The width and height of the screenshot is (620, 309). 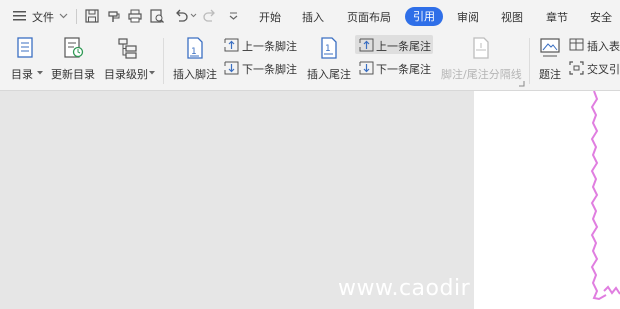 I want to click on cross-reference-label: 交叉引, so click(x=603, y=69).